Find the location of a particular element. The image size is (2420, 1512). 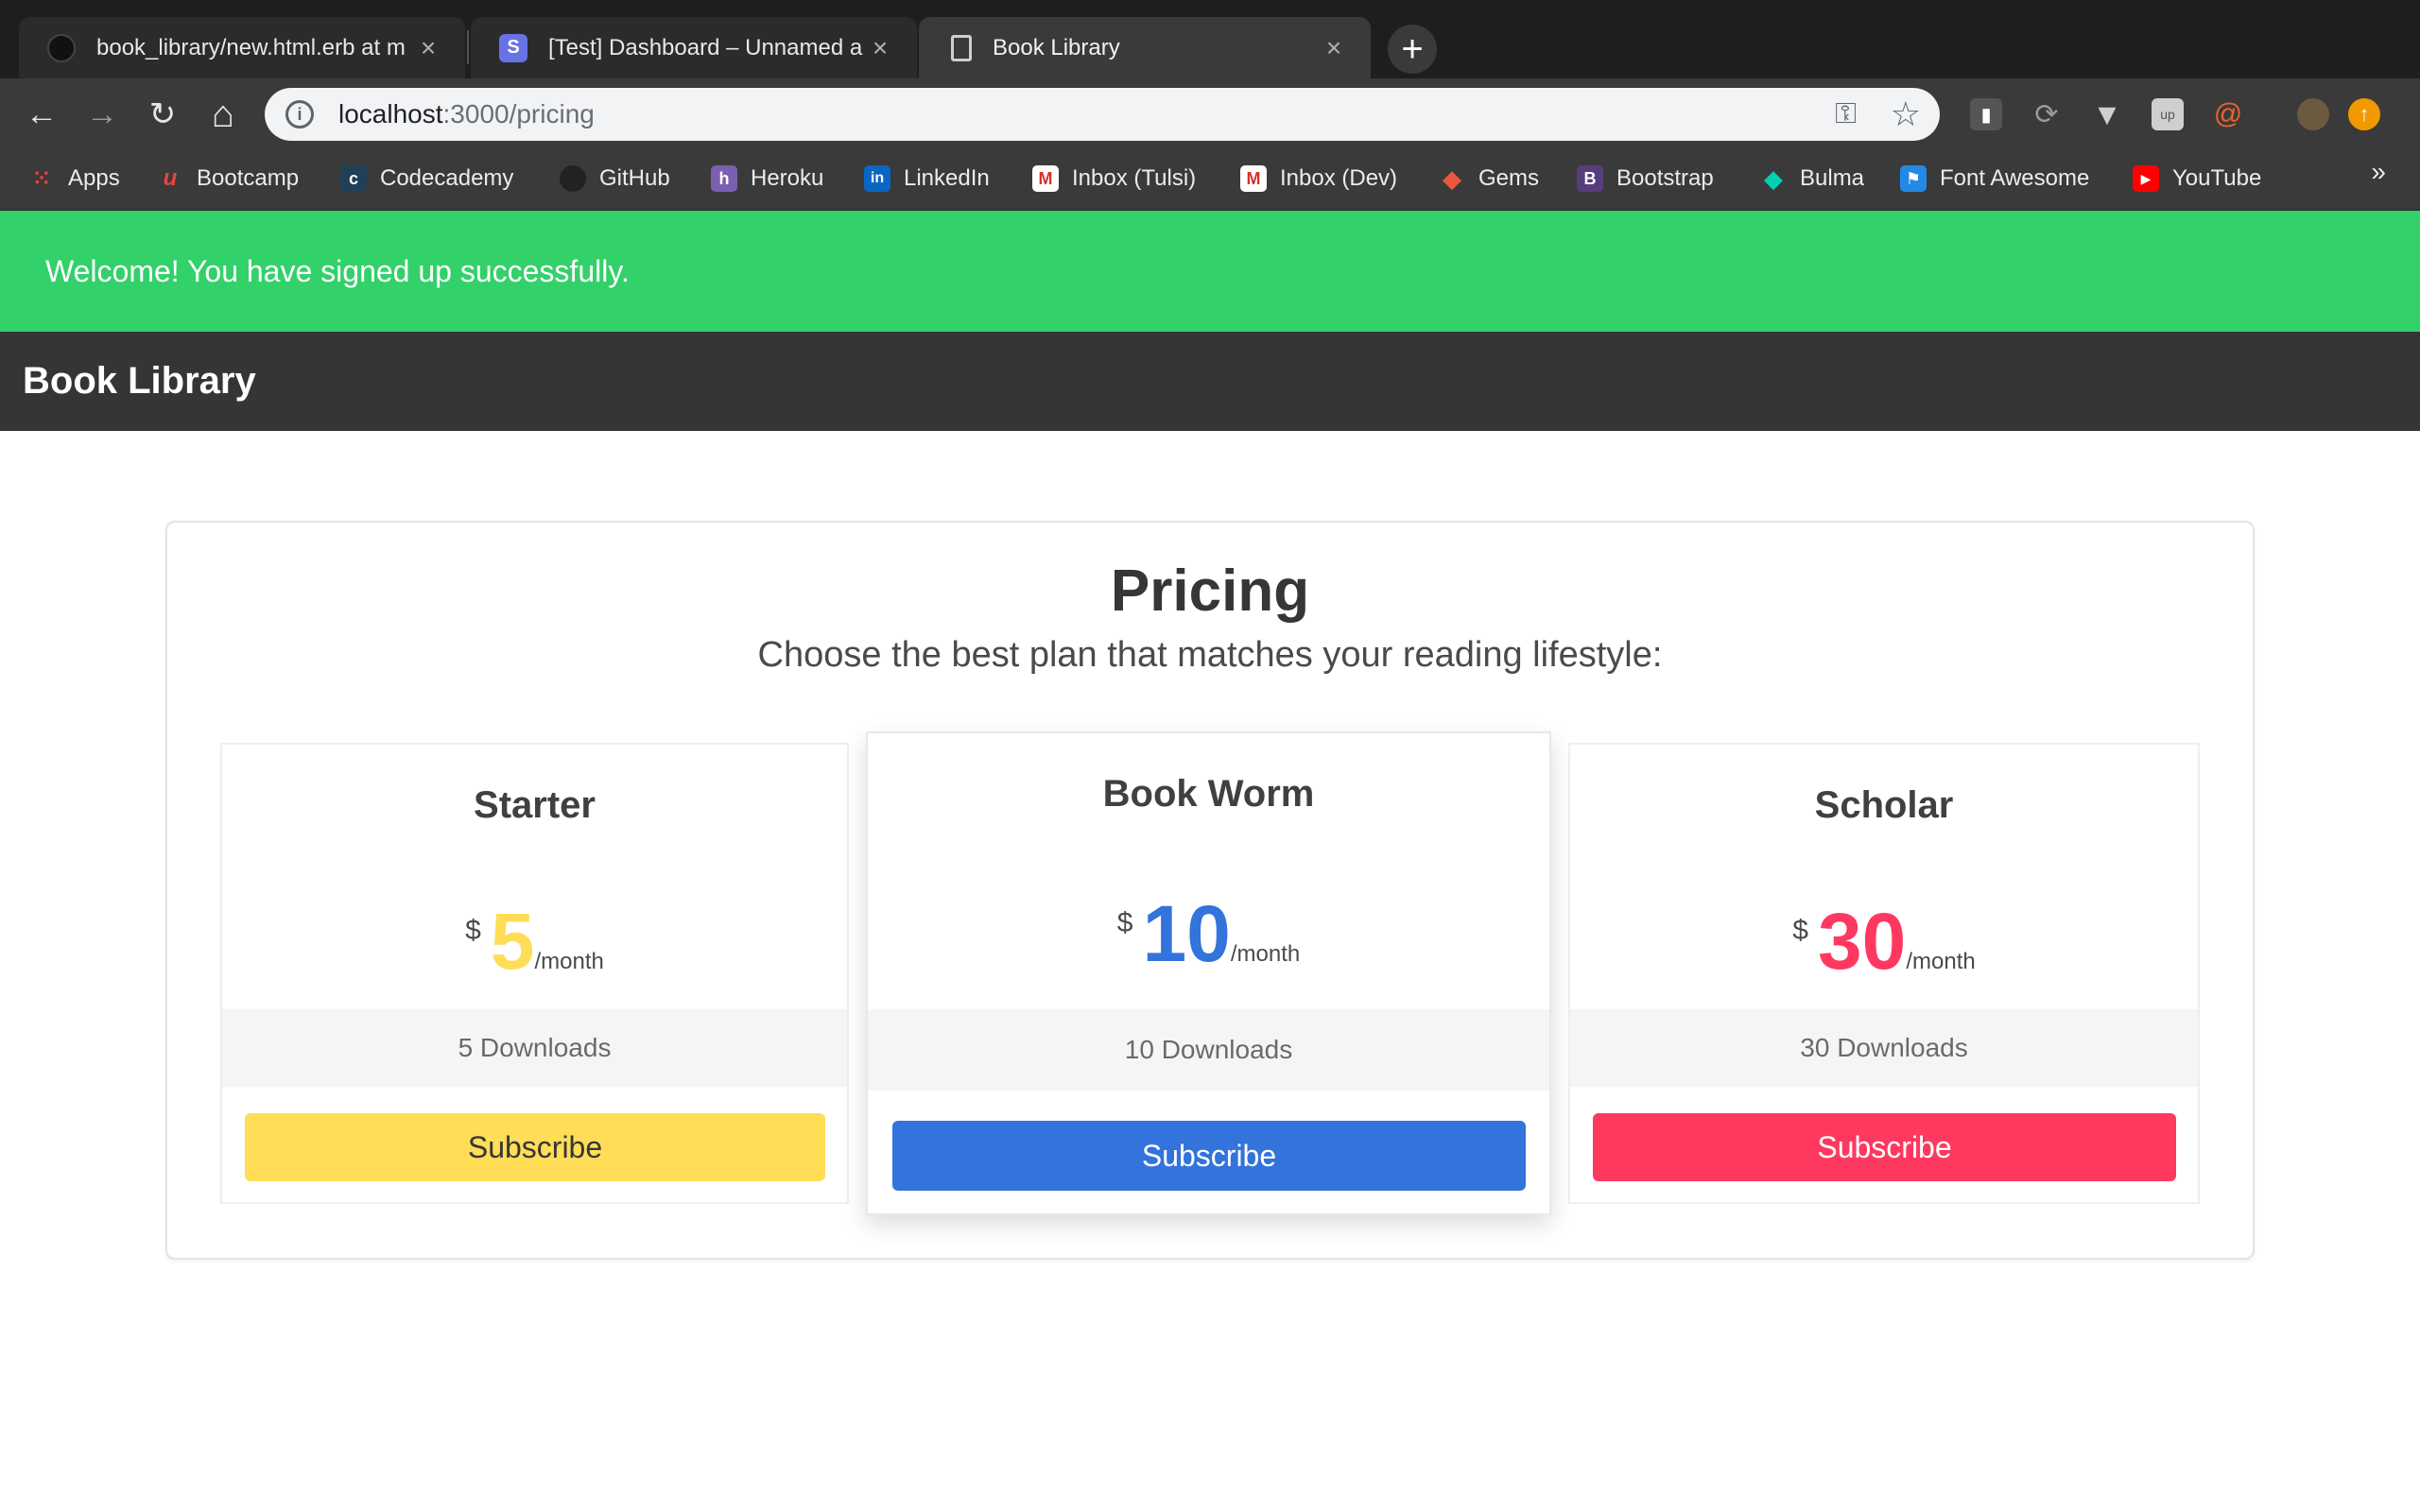

address-bar: i localhost:3000/pricing ⚿ ☆ is located at coordinates (1103, 114).